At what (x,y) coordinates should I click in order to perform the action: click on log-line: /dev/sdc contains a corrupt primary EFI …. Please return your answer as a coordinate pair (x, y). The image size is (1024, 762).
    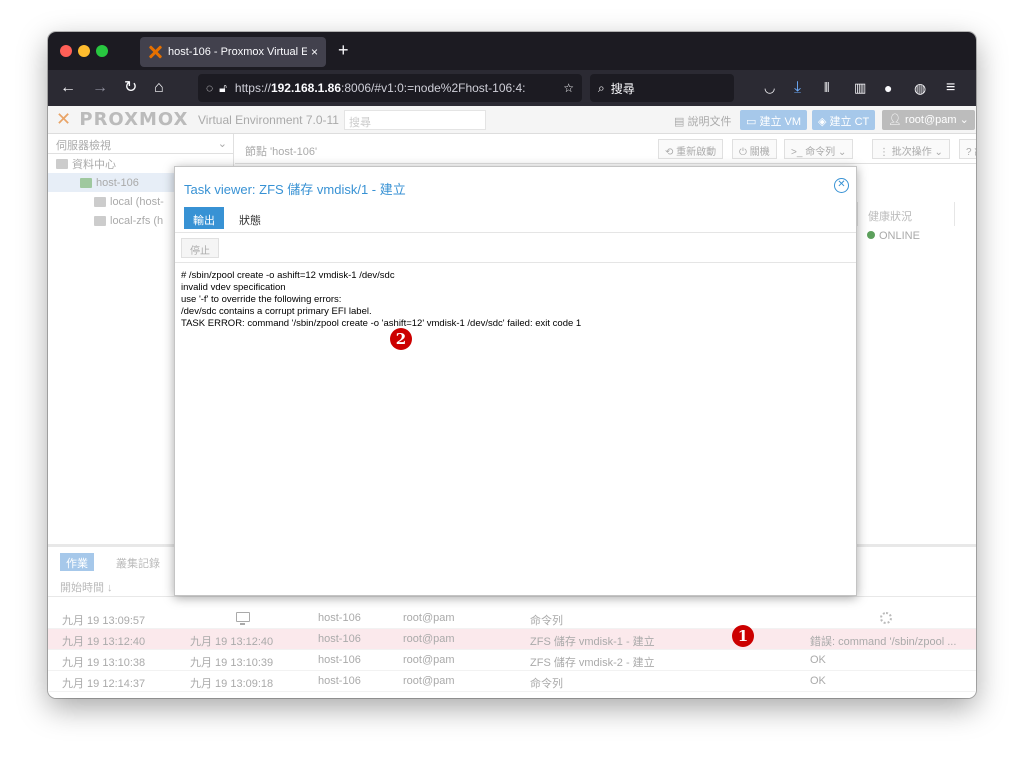
    Looking at the image, I should click on (276, 311).